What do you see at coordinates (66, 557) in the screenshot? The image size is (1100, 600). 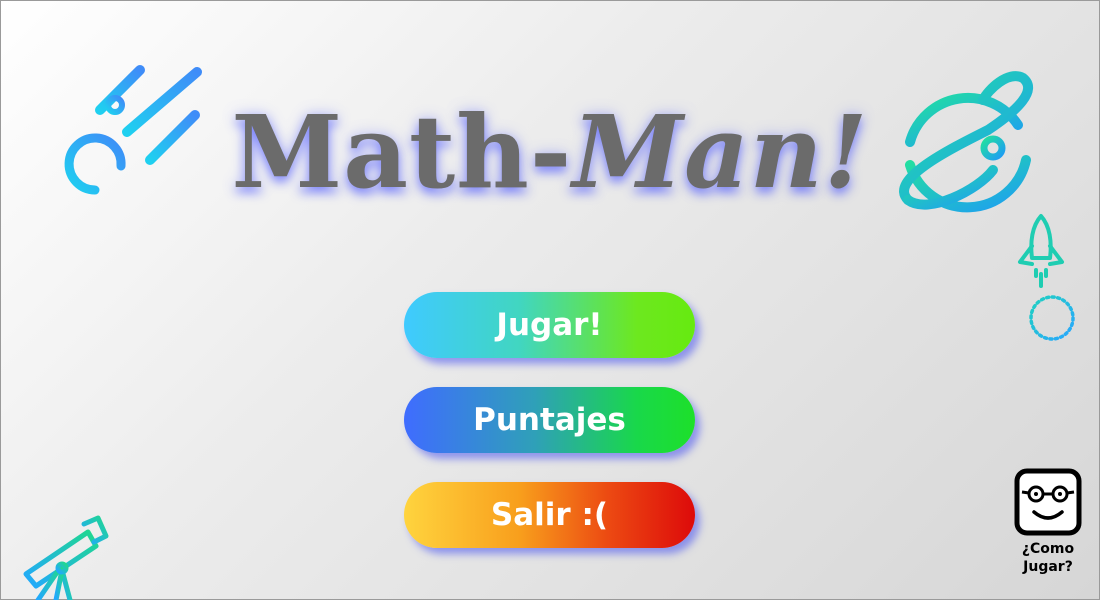 I see `telescope-icon` at bounding box center [66, 557].